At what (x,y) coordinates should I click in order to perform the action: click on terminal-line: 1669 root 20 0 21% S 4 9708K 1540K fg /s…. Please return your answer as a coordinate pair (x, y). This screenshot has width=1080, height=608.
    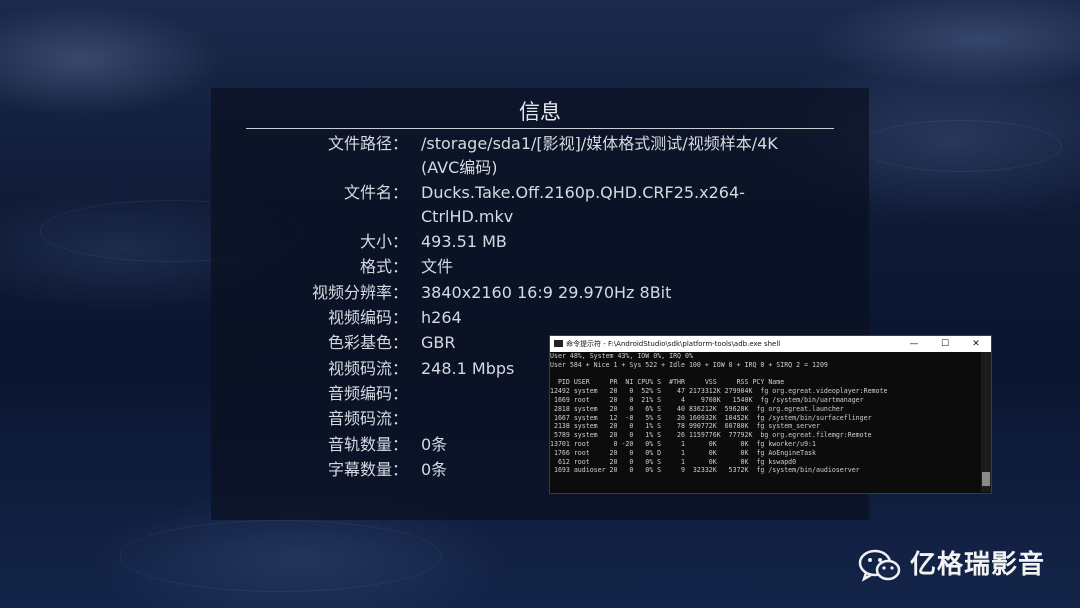
    Looking at the image, I should click on (707, 399).